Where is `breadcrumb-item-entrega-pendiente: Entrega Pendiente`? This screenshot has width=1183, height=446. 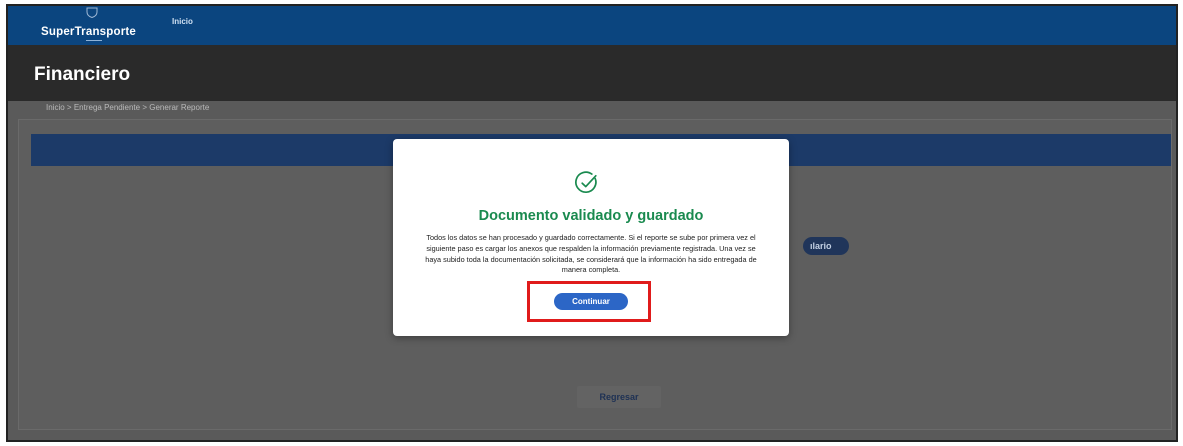 breadcrumb-item-entrega-pendiente: Entrega Pendiente is located at coordinates (107, 107).